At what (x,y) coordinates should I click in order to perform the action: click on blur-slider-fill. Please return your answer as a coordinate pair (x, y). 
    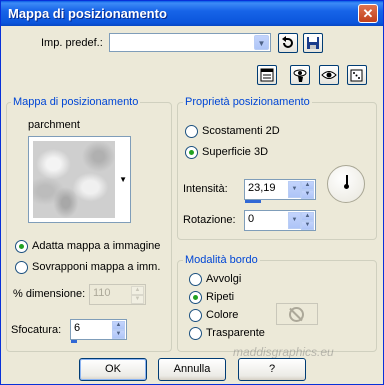
    Looking at the image, I should click on (74, 341).